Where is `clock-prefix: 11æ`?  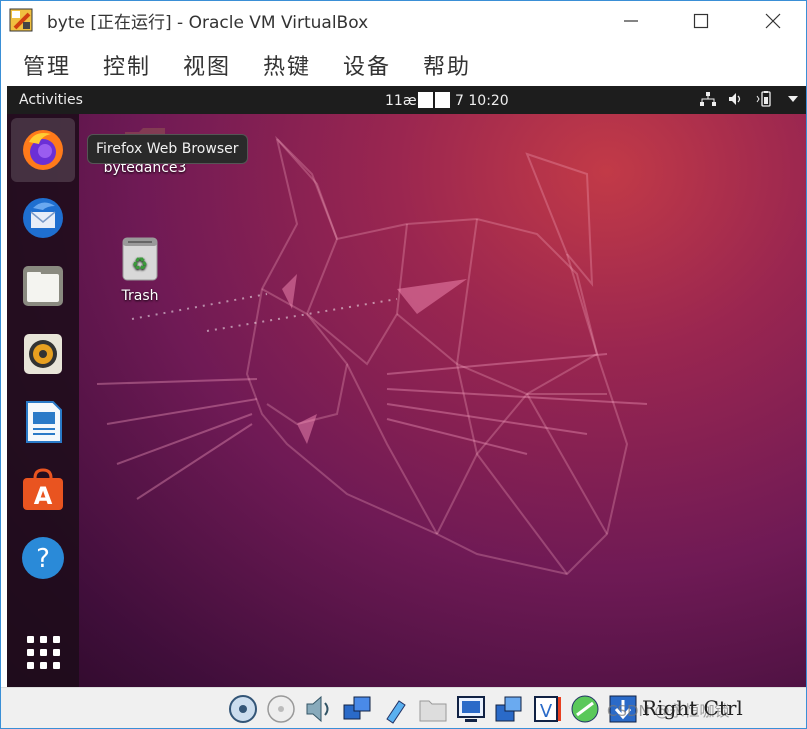 clock-prefix: 11æ is located at coordinates (401, 101).